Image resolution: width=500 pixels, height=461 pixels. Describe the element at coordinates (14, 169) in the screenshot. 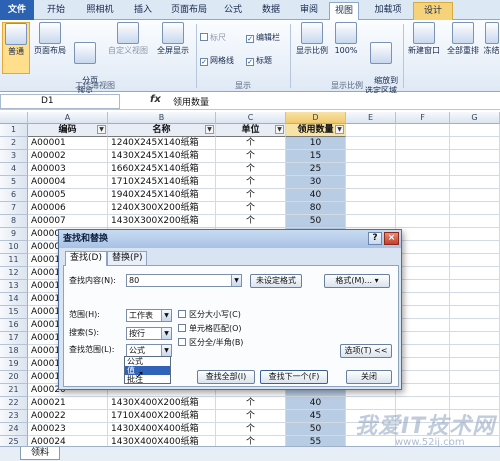

I see `row-header: 4` at that location.